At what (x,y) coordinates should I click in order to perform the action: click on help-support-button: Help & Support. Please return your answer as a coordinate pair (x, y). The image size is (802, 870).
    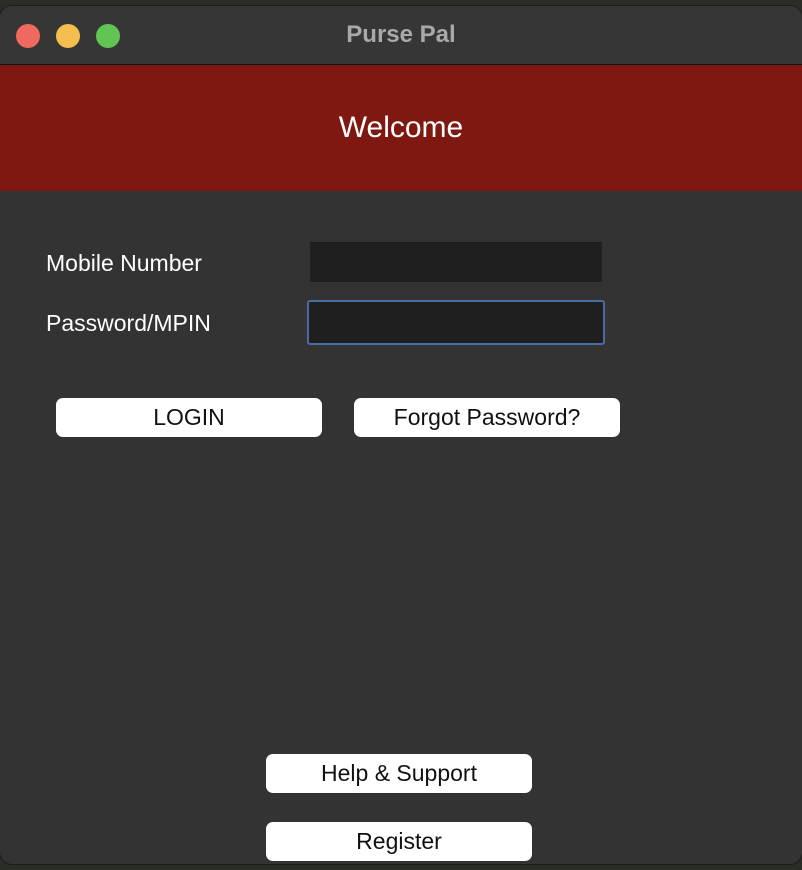
    Looking at the image, I should click on (399, 773).